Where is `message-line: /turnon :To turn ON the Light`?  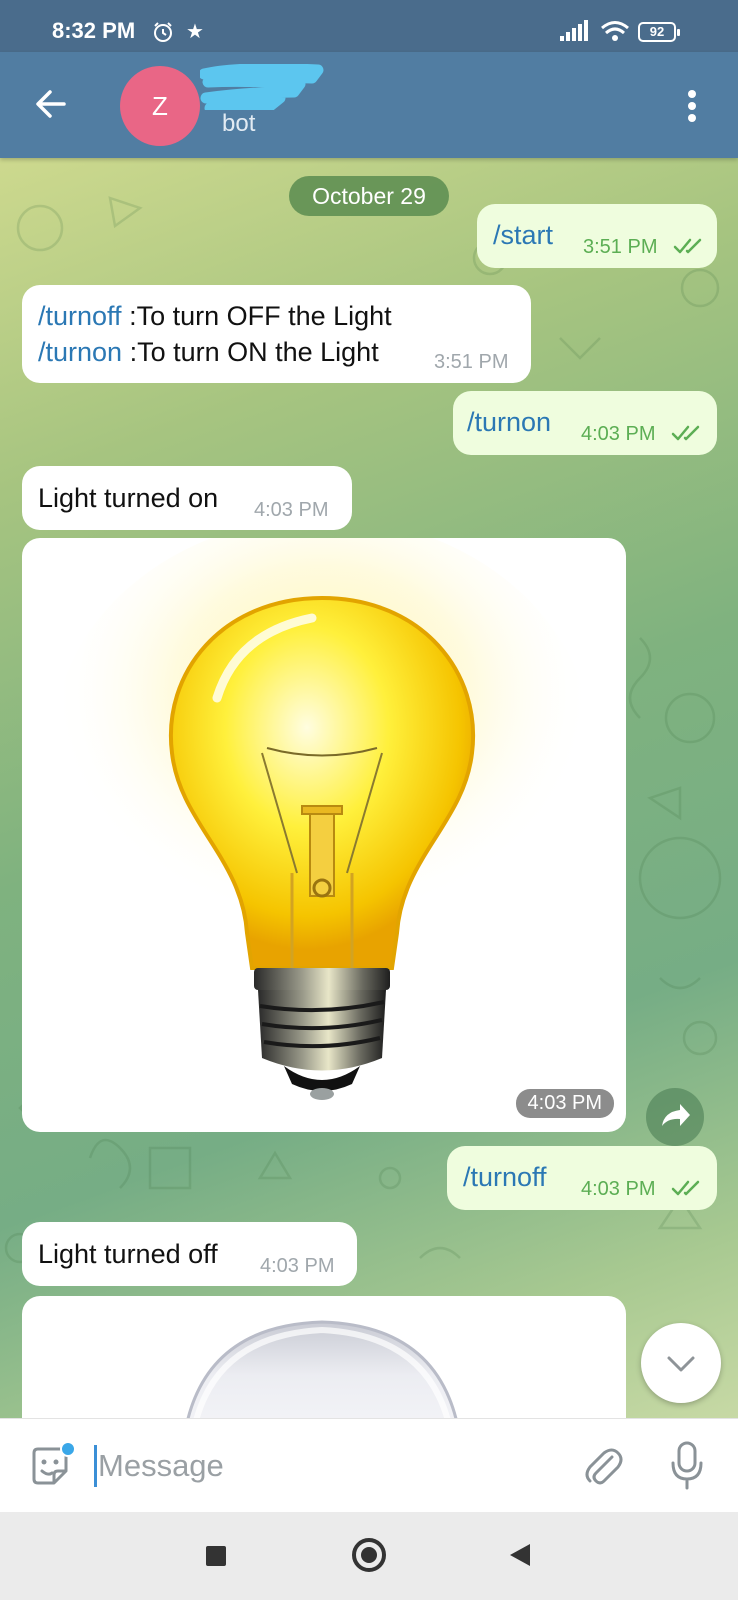
message-line: /turnon :To turn ON the Light is located at coordinates (208, 352).